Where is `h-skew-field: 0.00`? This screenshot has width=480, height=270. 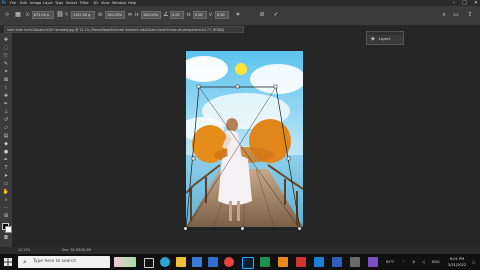 h-skew-field: 0.00 is located at coordinates (200, 15).